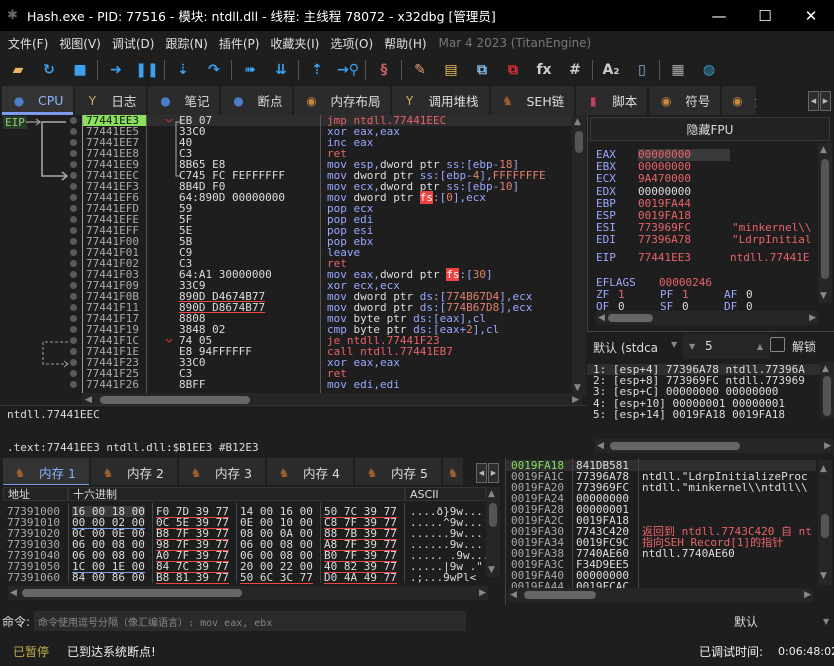 Image resolution: width=834 pixels, height=666 pixels. I want to click on minimize-button: —, so click(719, 15).